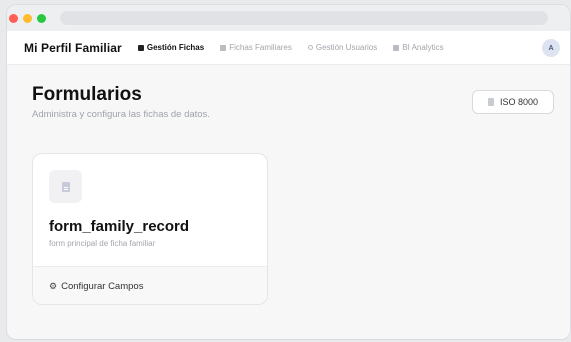 The height and width of the screenshot is (342, 571). Describe the element at coordinates (304, 18) in the screenshot. I see `address-bar` at that location.